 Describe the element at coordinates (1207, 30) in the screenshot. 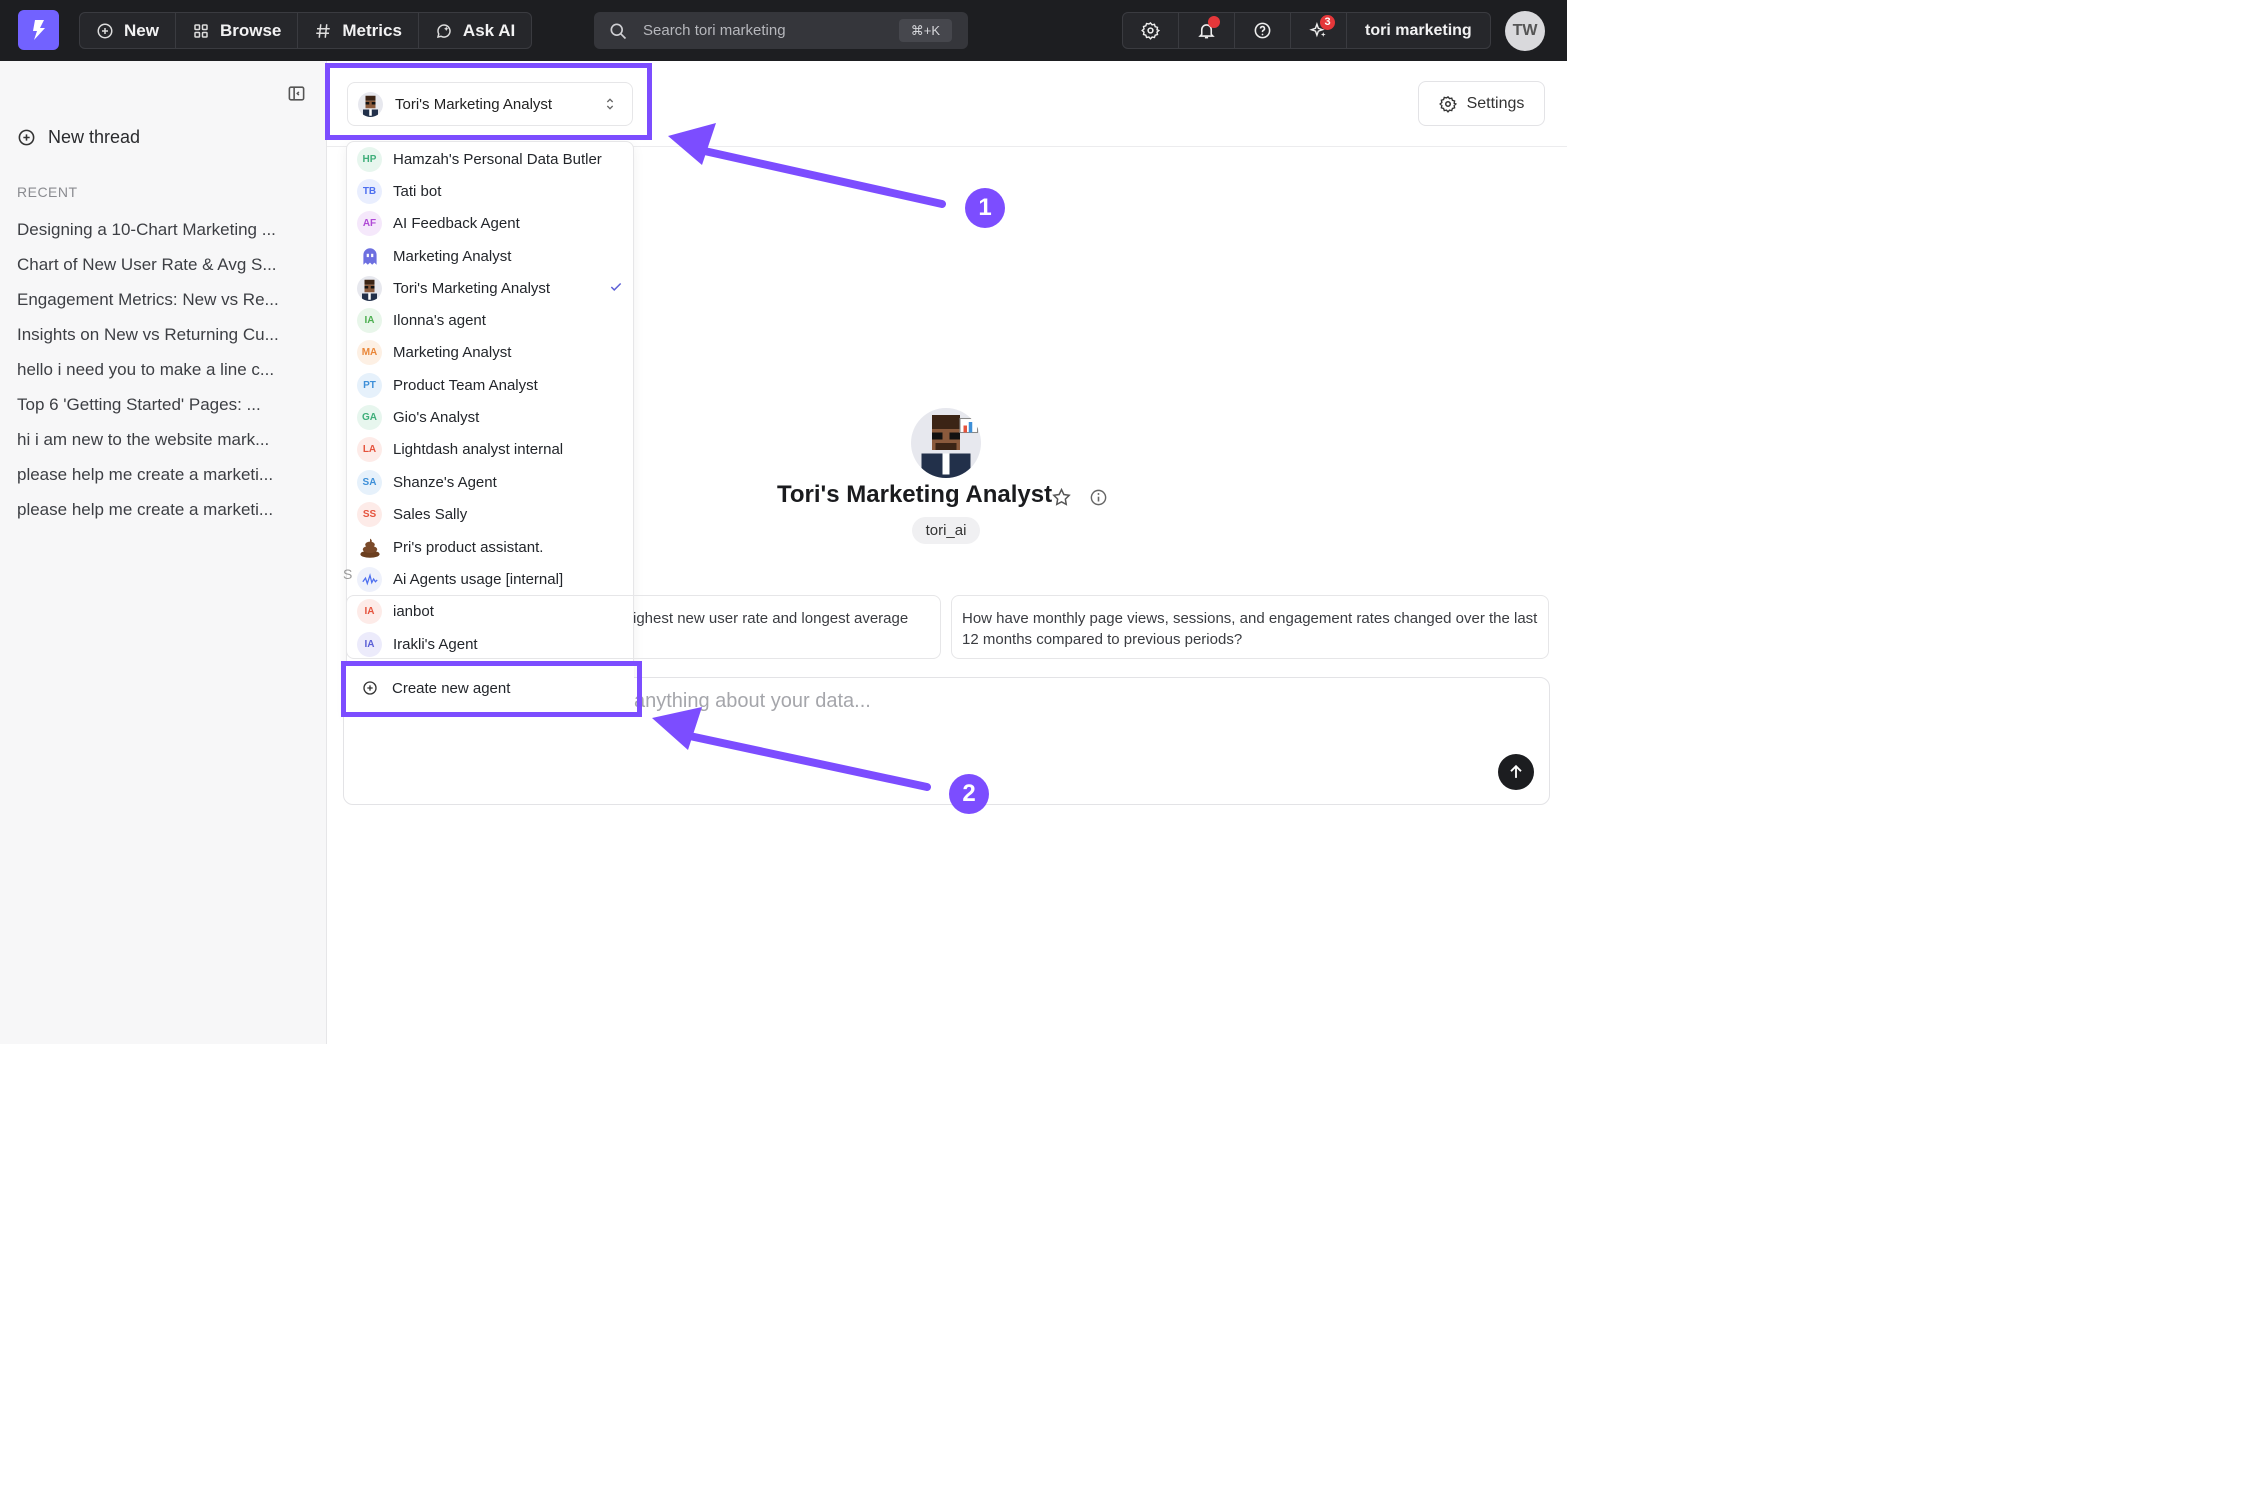

I see `notifications-button` at that location.